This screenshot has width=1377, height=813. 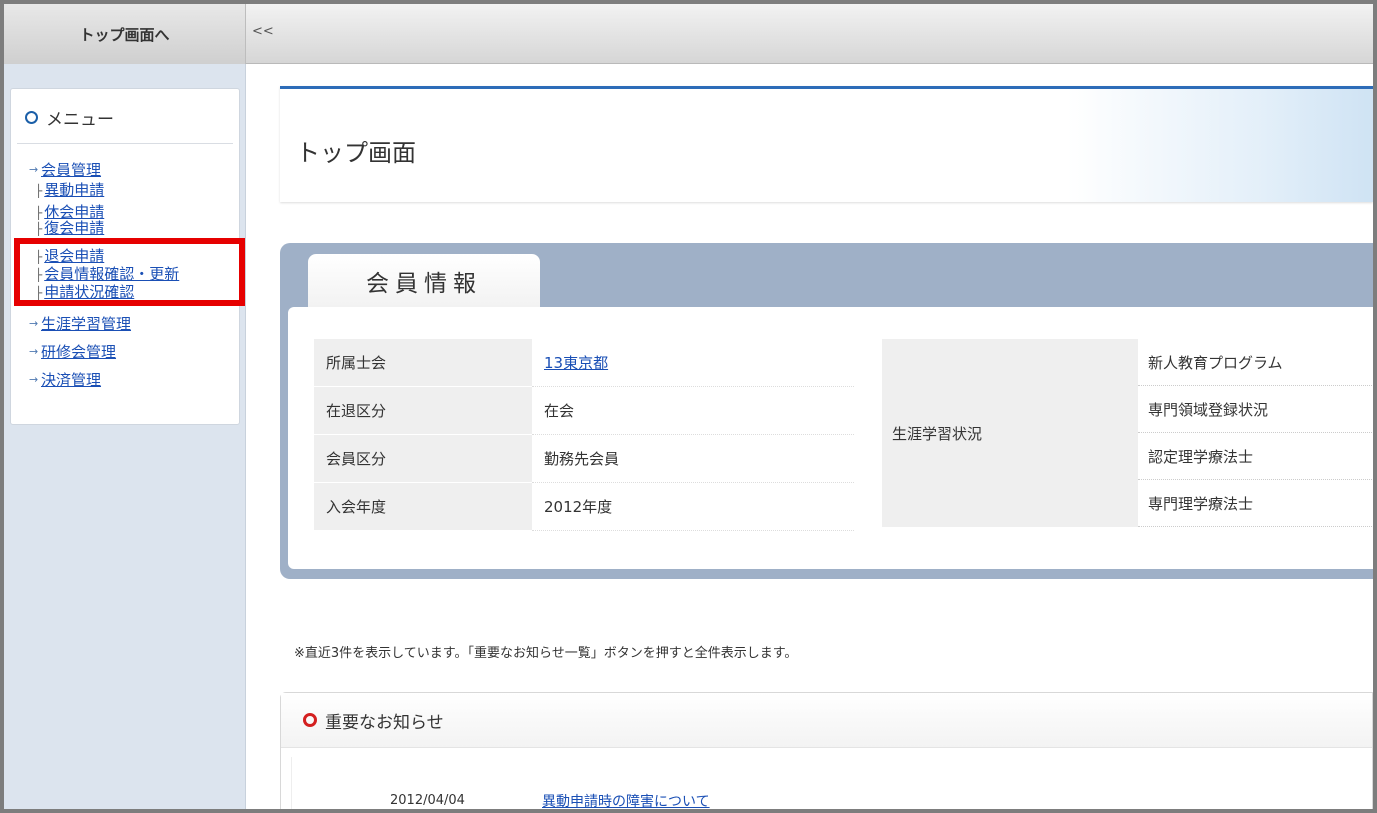 I want to click on menu-divider, so click(x=125, y=143).